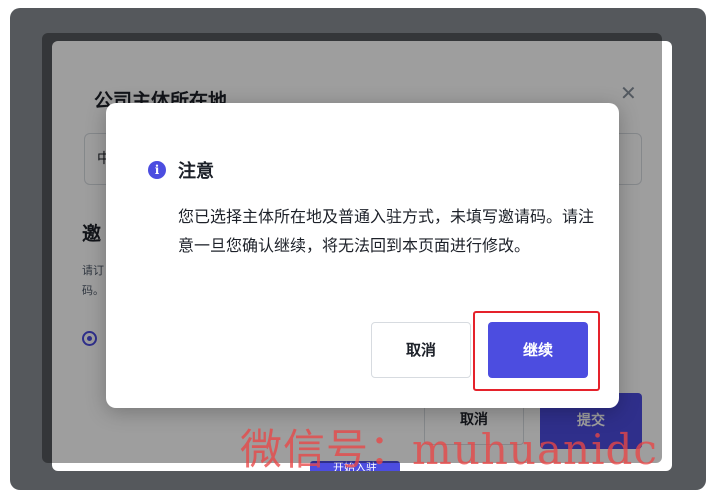 This screenshot has height=501, width=713. What do you see at coordinates (538, 350) in the screenshot?
I see `dialog-continue-button: 继续` at bounding box center [538, 350].